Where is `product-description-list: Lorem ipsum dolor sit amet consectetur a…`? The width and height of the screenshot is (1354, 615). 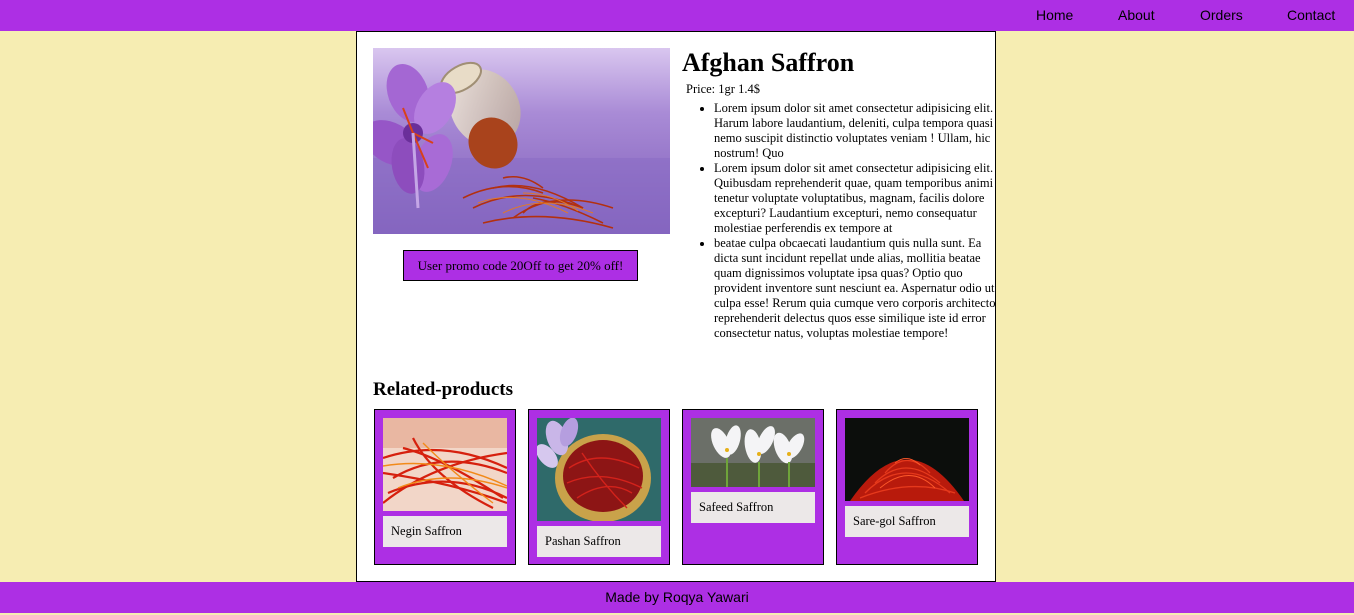
product-description-list: Lorem ipsum dolor sit amet consectetur a… is located at coordinates (848, 221).